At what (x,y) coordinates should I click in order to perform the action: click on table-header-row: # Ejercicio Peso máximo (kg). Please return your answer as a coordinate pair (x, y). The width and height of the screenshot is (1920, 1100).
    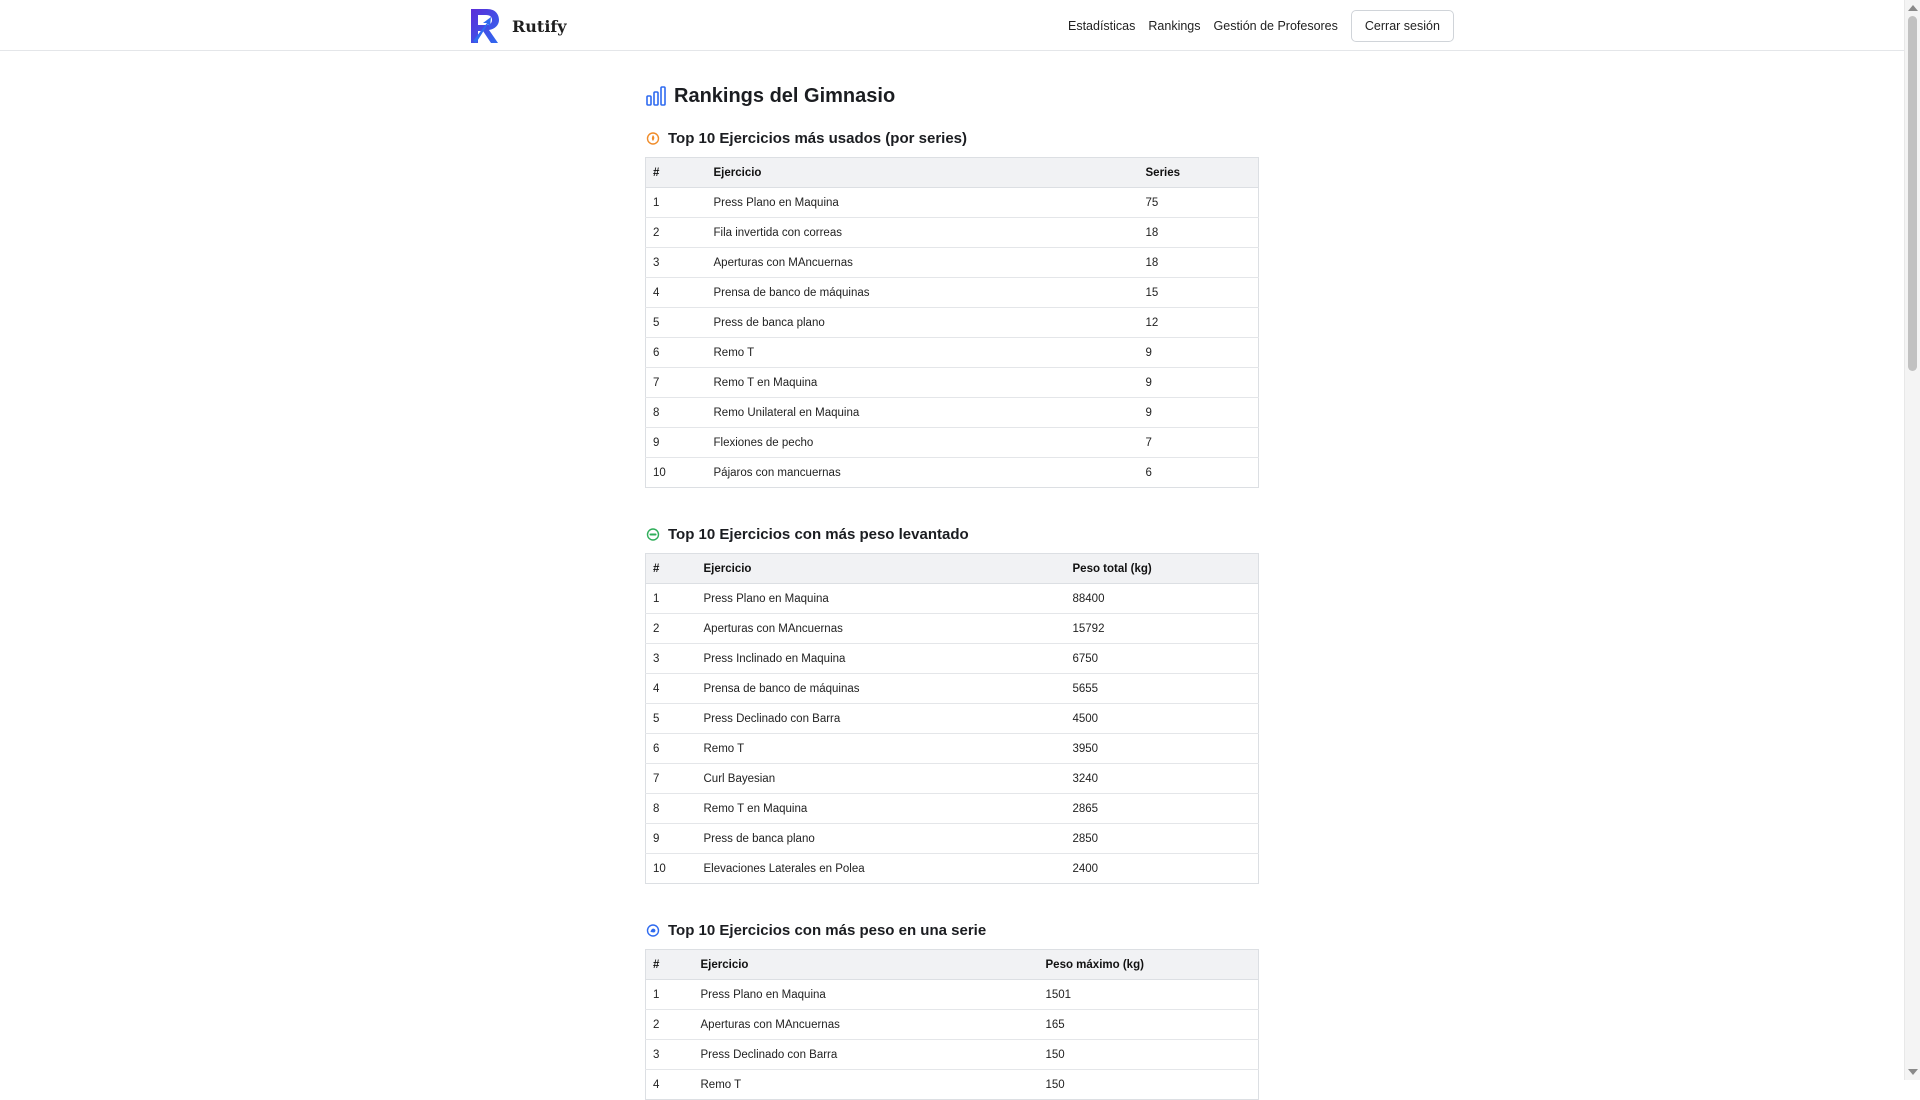
    Looking at the image, I should click on (952, 964).